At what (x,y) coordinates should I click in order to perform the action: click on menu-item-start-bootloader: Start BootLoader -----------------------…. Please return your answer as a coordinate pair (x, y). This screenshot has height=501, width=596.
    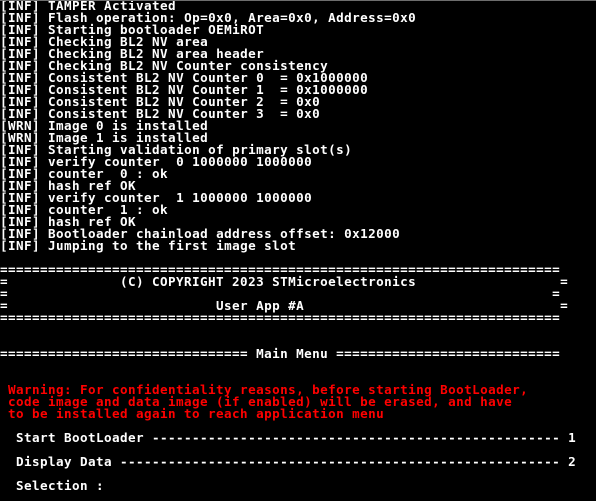
    Looking at the image, I should click on (288, 437).